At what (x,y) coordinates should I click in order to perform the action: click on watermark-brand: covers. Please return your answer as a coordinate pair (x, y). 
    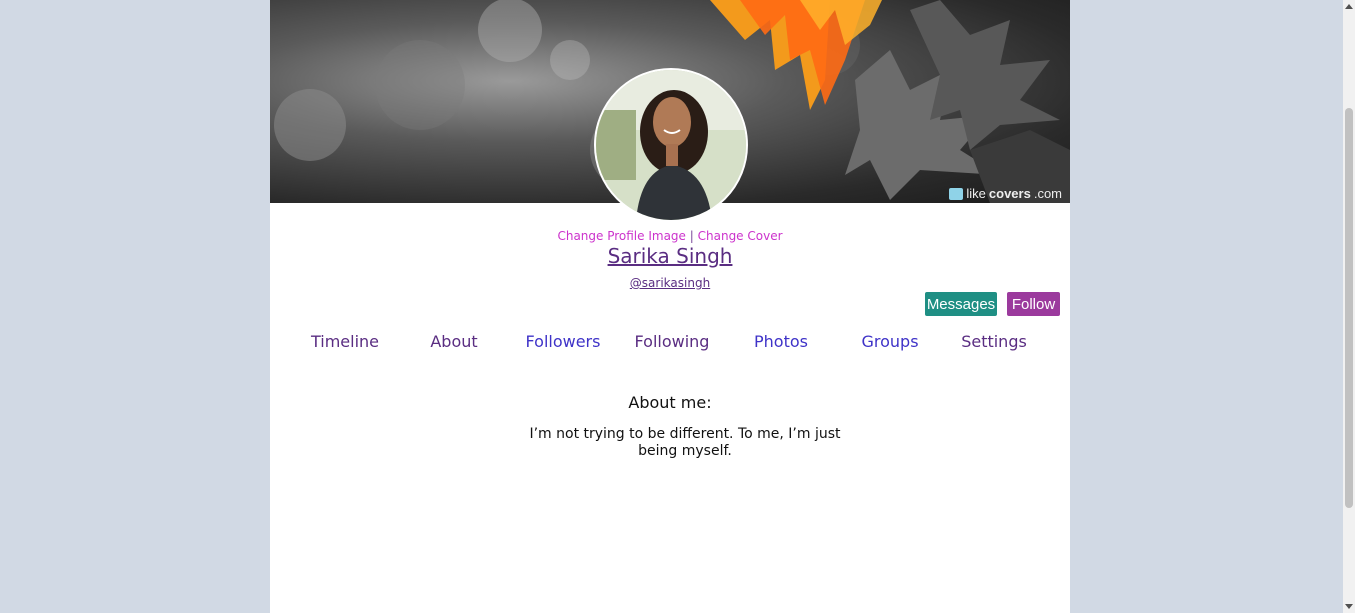
    Looking at the image, I should click on (1009, 193).